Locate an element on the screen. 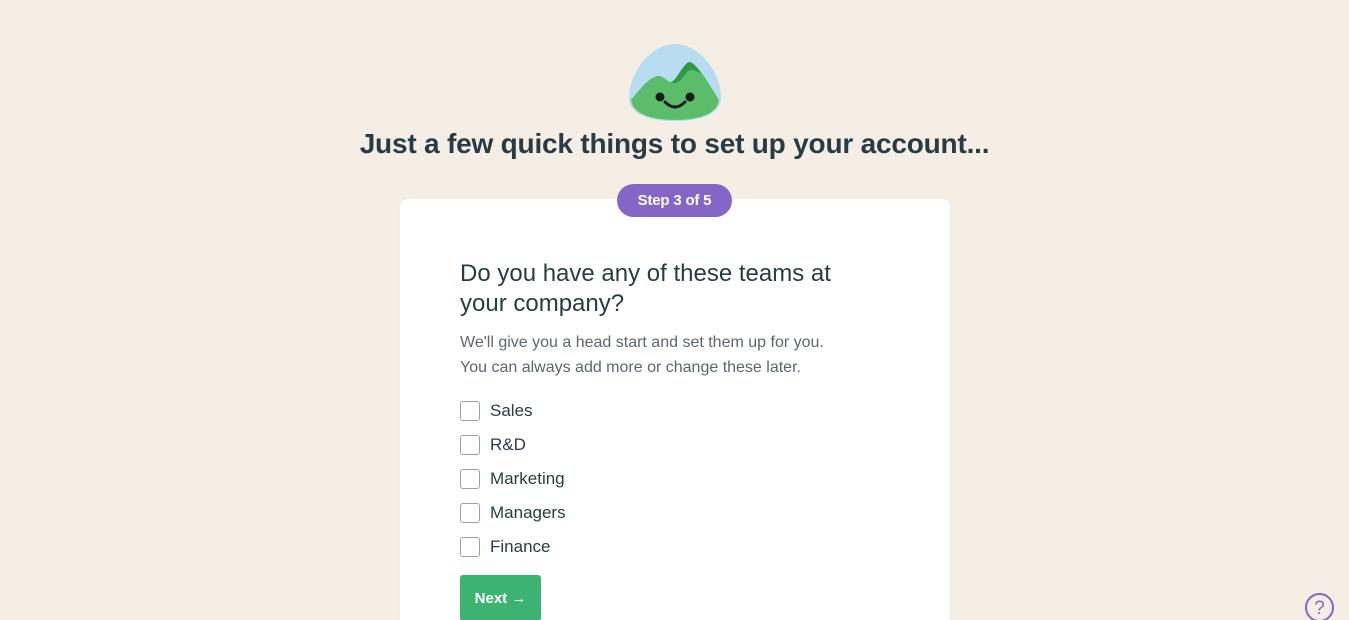 The width and height of the screenshot is (1349, 620). option-label: Sales is located at coordinates (511, 410).